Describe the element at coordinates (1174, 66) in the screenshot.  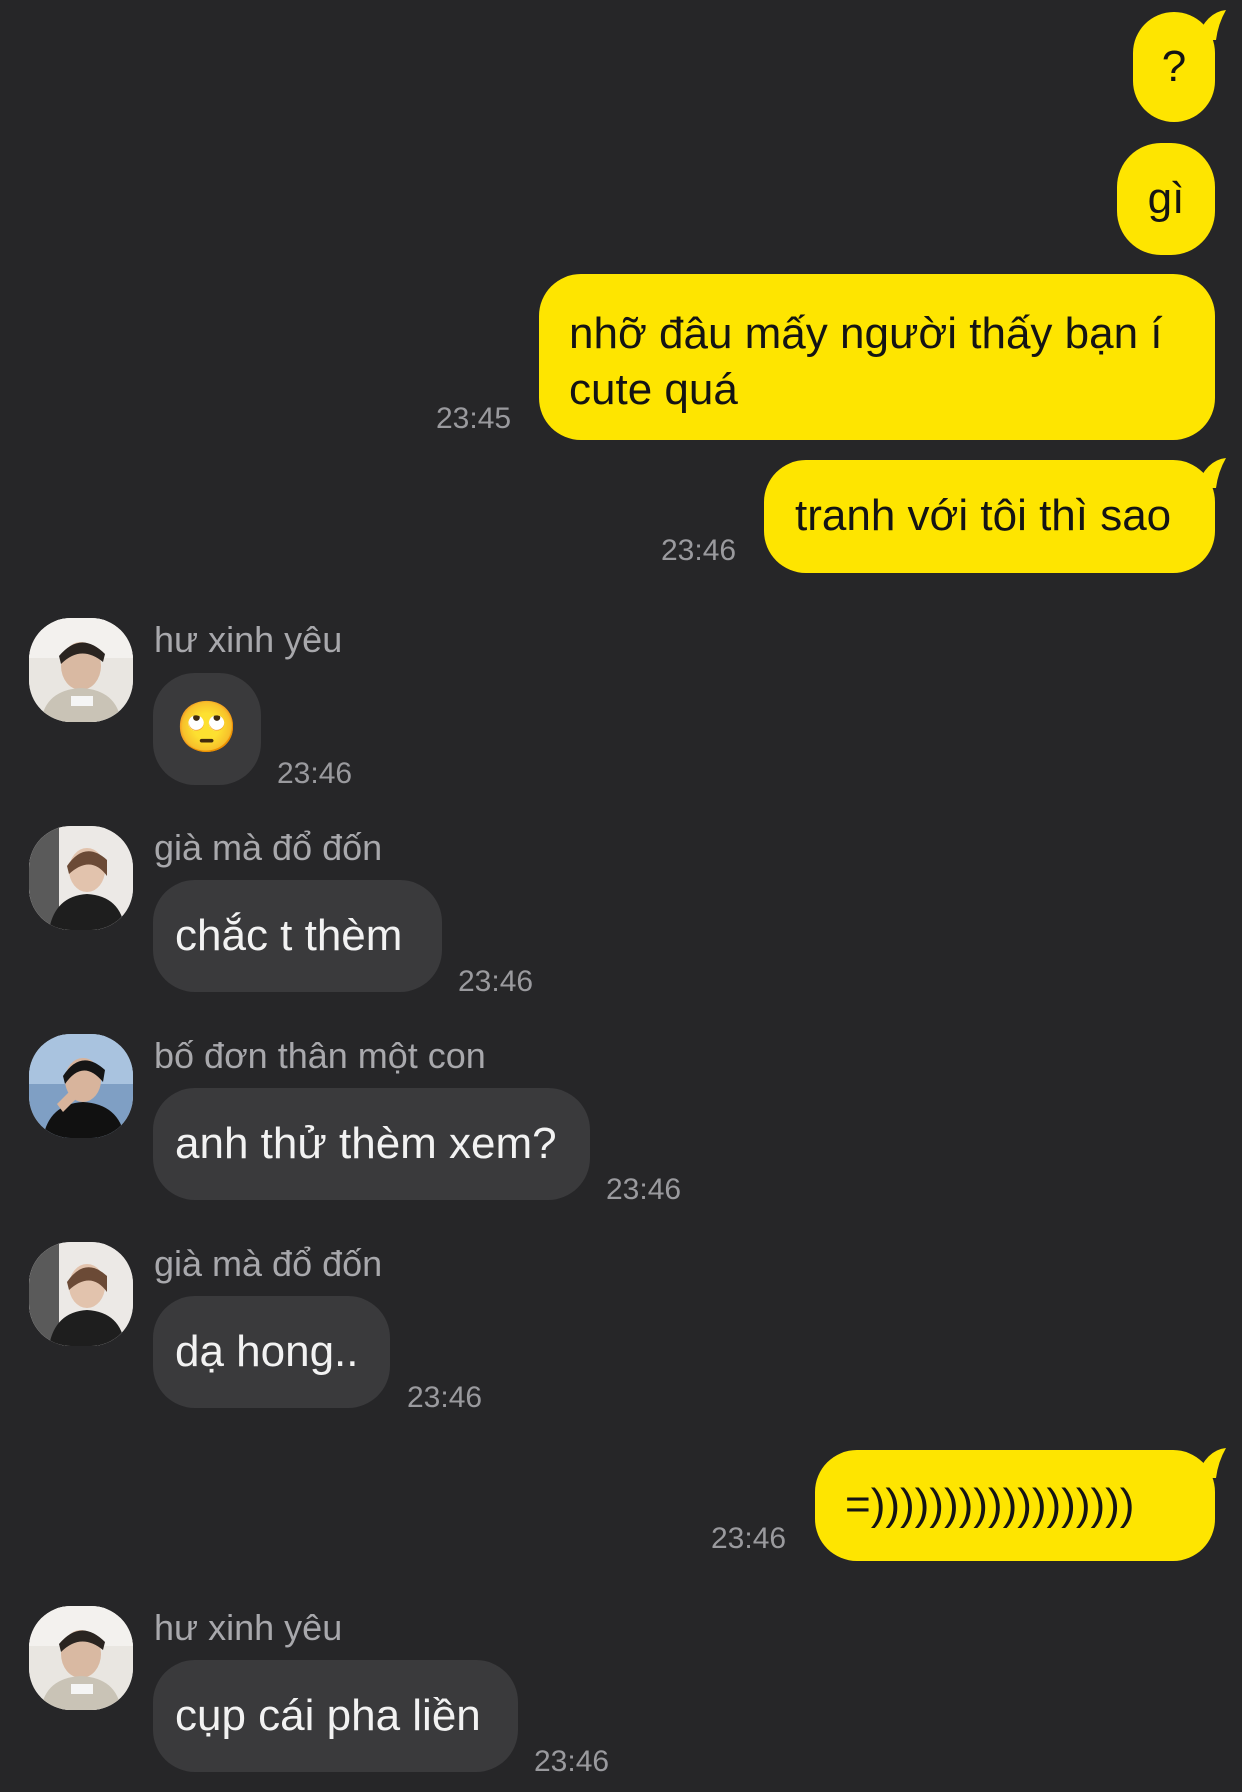
I see `message-text: ?` at that location.